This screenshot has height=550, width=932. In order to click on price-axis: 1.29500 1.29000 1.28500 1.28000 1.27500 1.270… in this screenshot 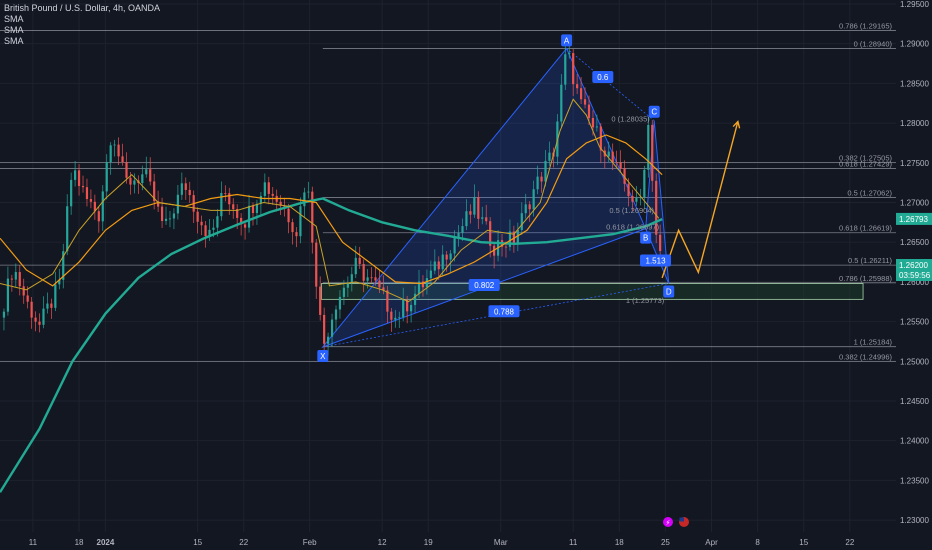, I will do `click(914, 275)`.